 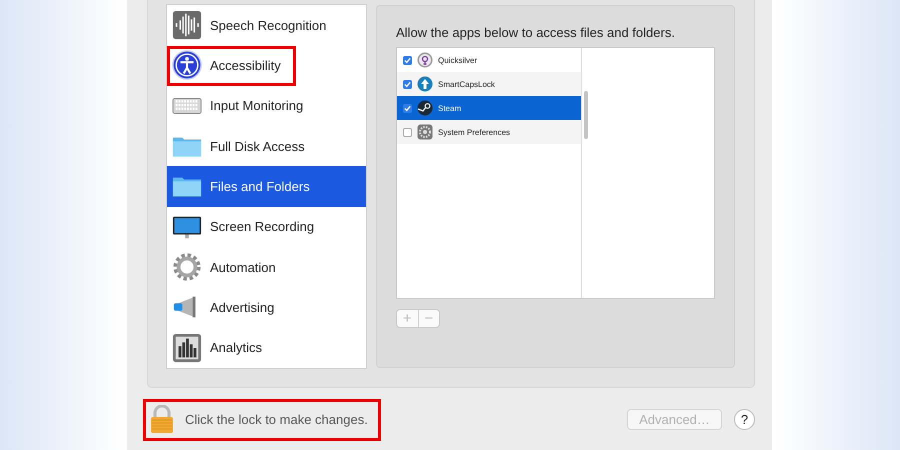 What do you see at coordinates (425, 108) in the screenshot?
I see `steam-icon` at bounding box center [425, 108].